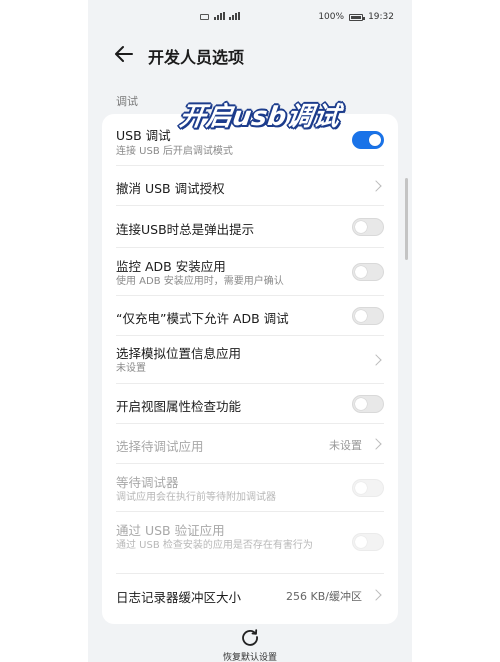 This screenshot has height=662, width=500. I want to click on setting-charge-only-adb: “仅充电”模式下允许 ADB 调试, so click(250, 316).